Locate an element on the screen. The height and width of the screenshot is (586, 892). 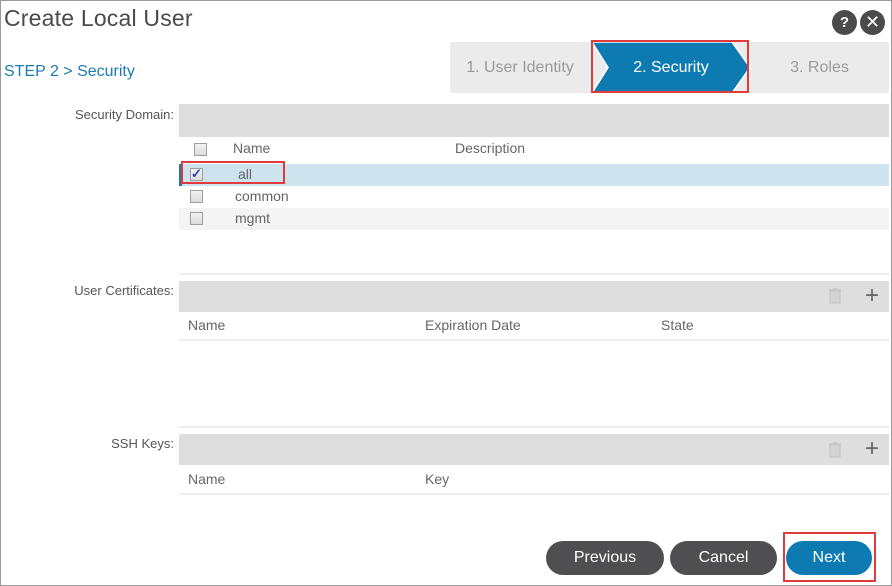
ssh-keys-toolbar is located at coordinates (534, 449).